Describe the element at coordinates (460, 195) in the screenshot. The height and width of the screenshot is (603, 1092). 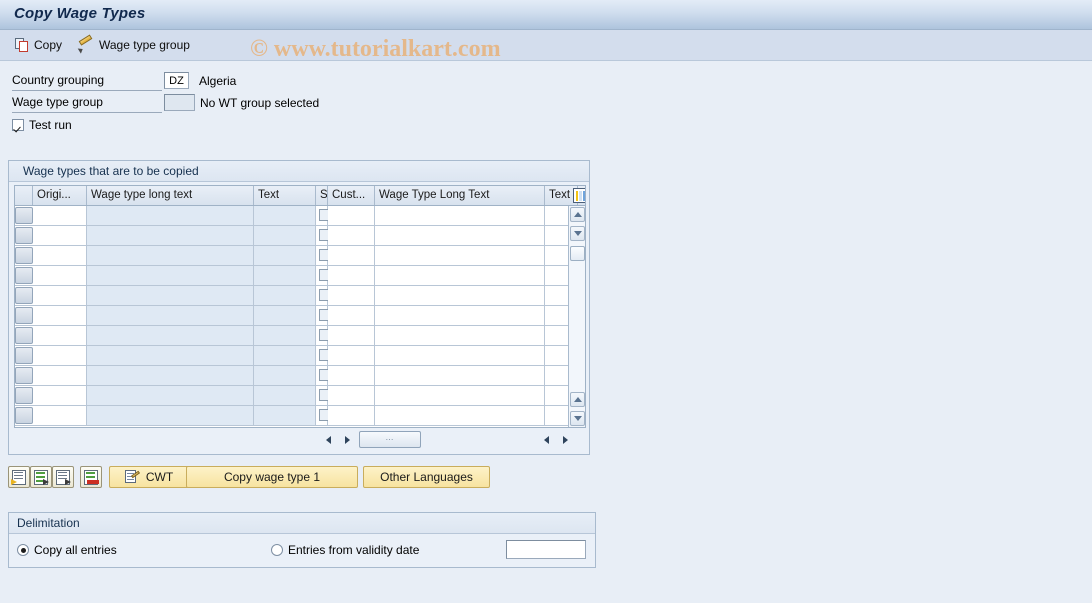
I see `column-header-wage-type-long-text-2: Wage Type Long Text` at that location.